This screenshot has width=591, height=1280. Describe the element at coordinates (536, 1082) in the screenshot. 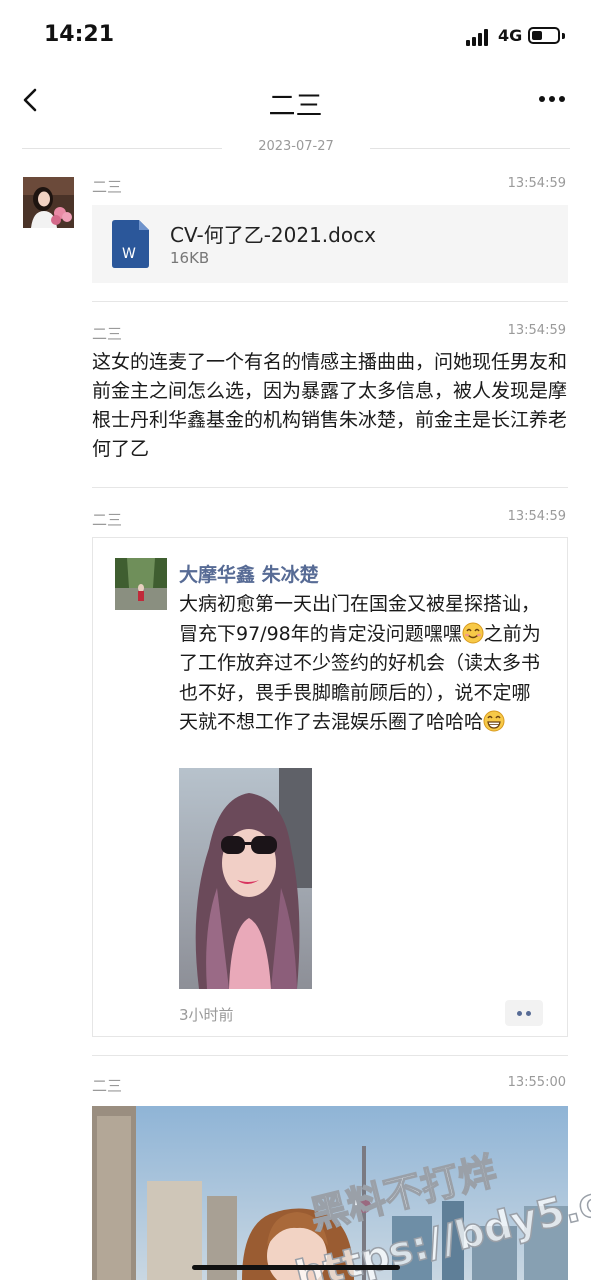

I see `message-time: 13:55:00` at that location.